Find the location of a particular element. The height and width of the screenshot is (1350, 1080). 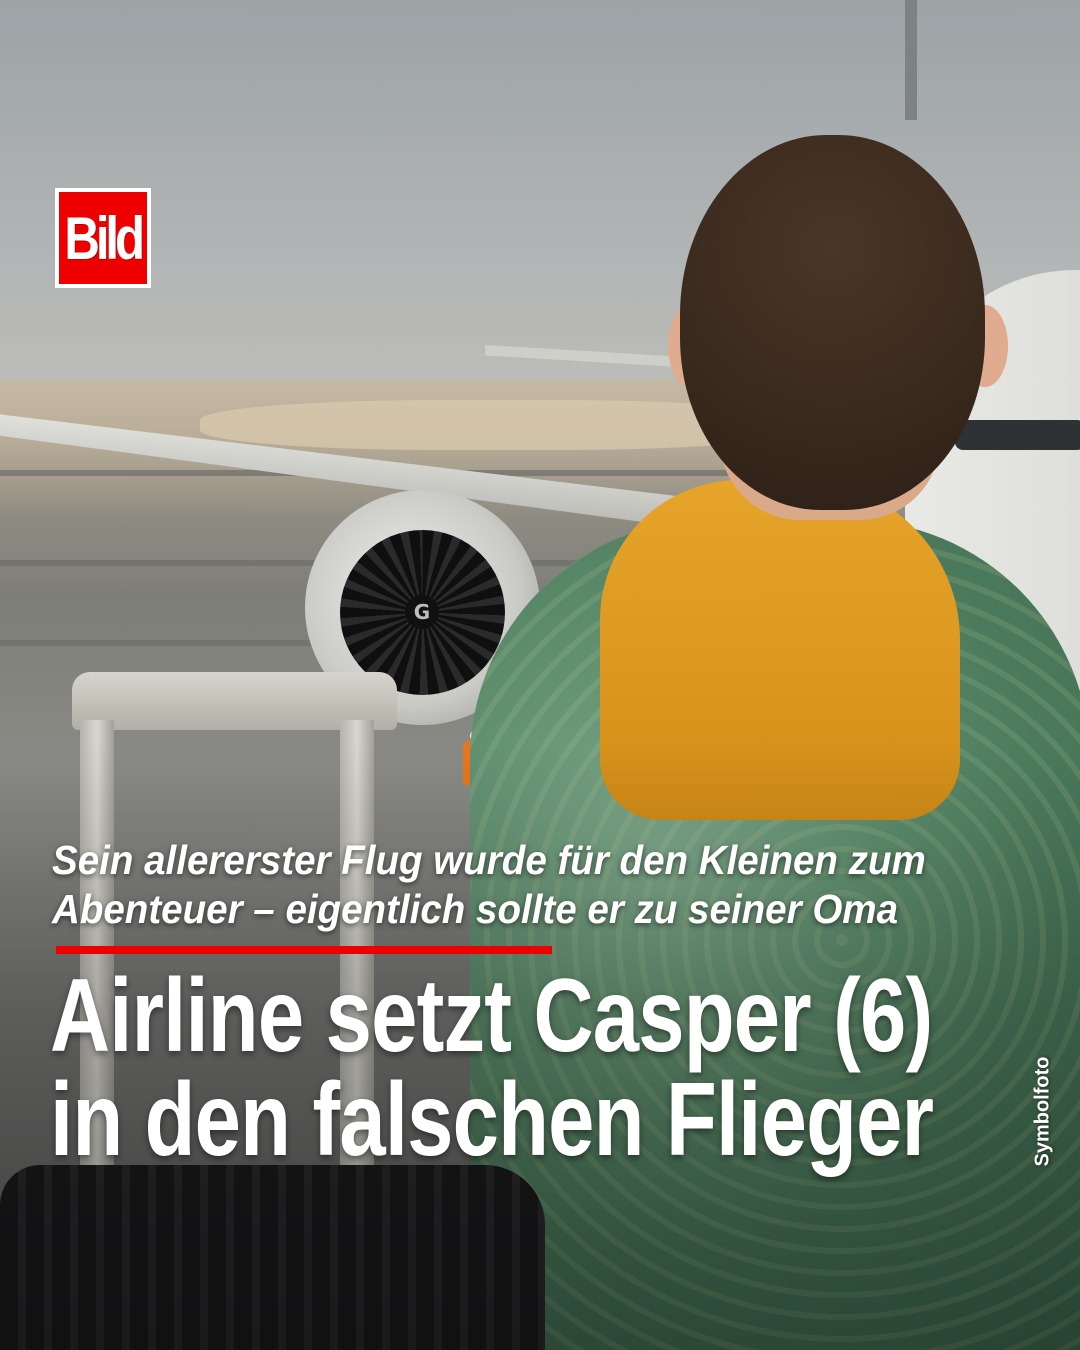

headline-line-2: in den falschen Flieger is located at coordinates (492, 1120).